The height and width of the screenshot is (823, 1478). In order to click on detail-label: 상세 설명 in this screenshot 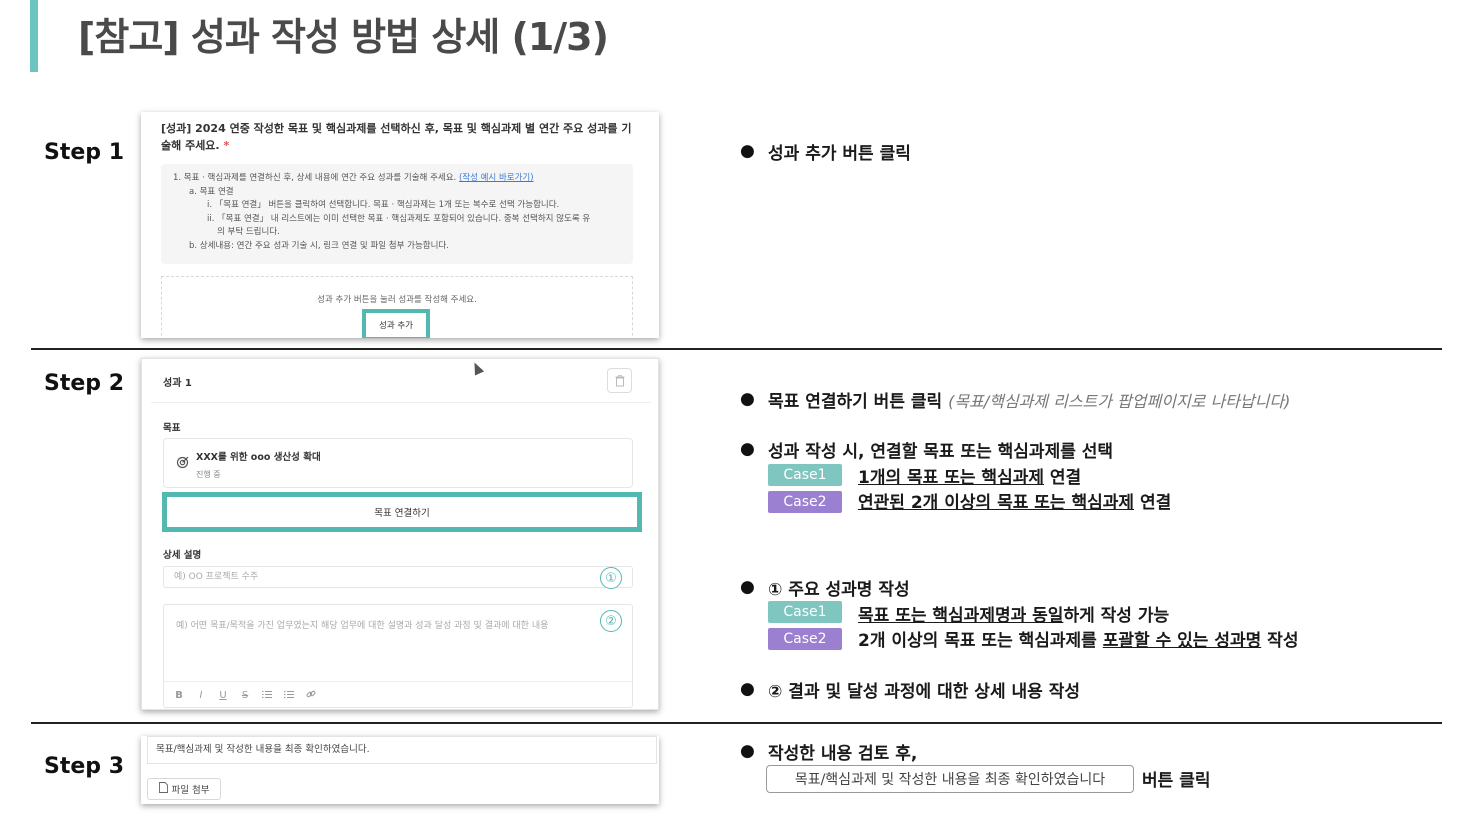, I will do `click(182, 555)`.